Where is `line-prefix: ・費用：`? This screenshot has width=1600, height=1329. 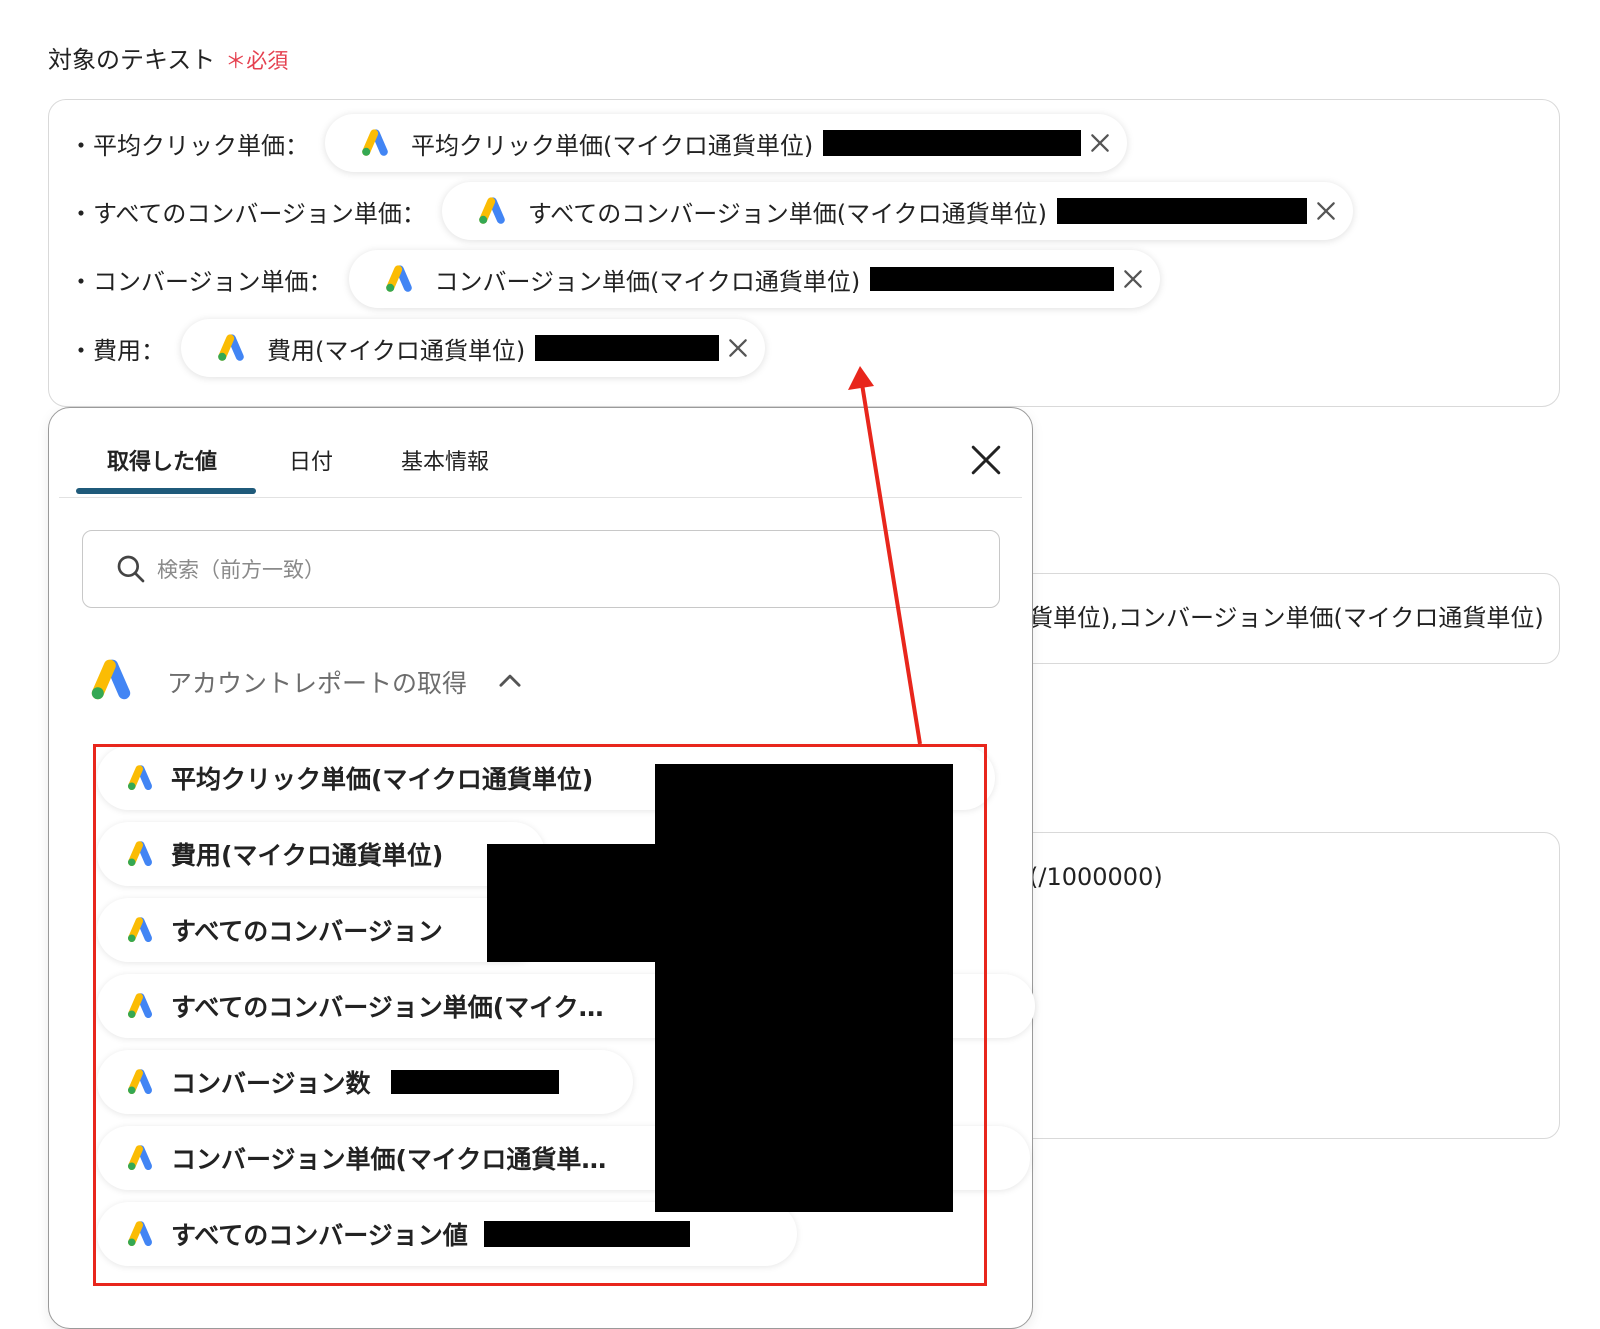
line-prefix: ・費用： is located at coordinates (117, 350).